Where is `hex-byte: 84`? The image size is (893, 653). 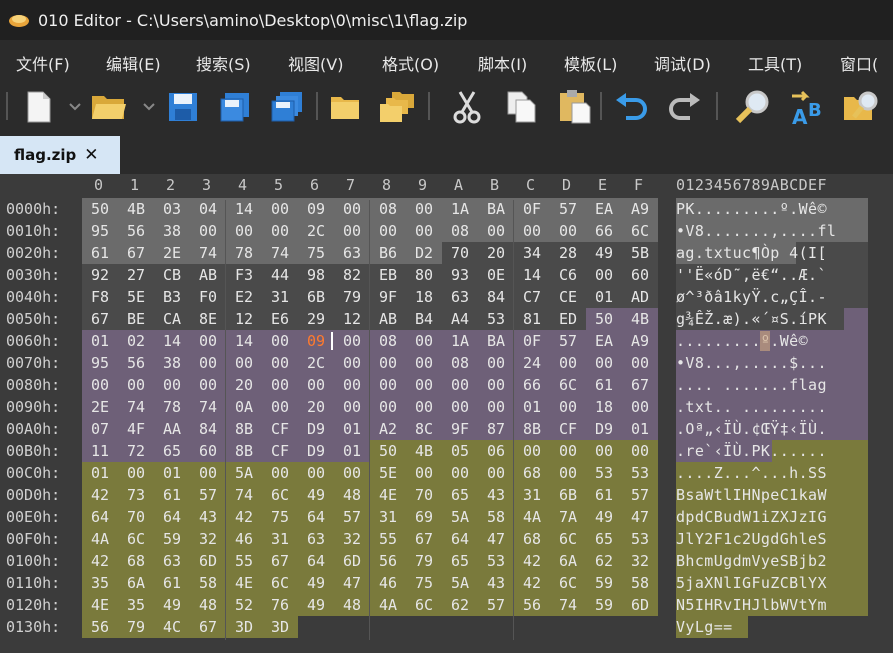
hex-byte: 84 is located at coordinates (496, 297).